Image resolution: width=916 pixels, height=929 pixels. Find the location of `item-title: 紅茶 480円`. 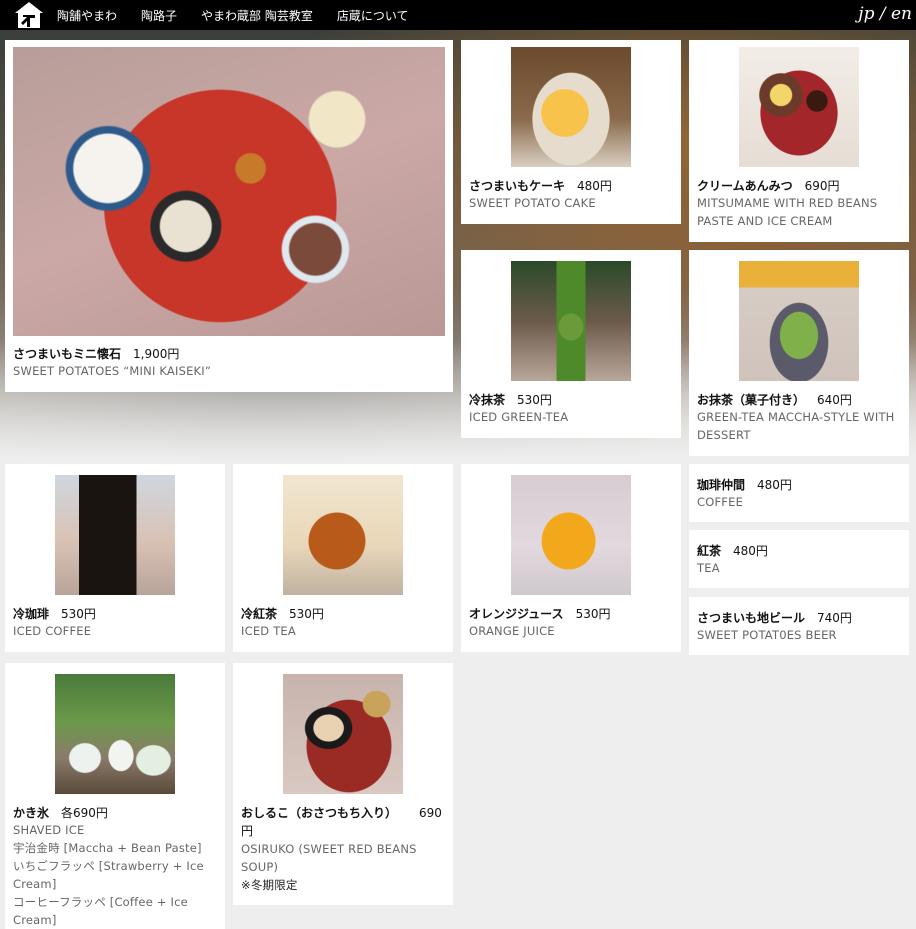

item-title: 紅茶 480円 is located at coordinates (732, 550).